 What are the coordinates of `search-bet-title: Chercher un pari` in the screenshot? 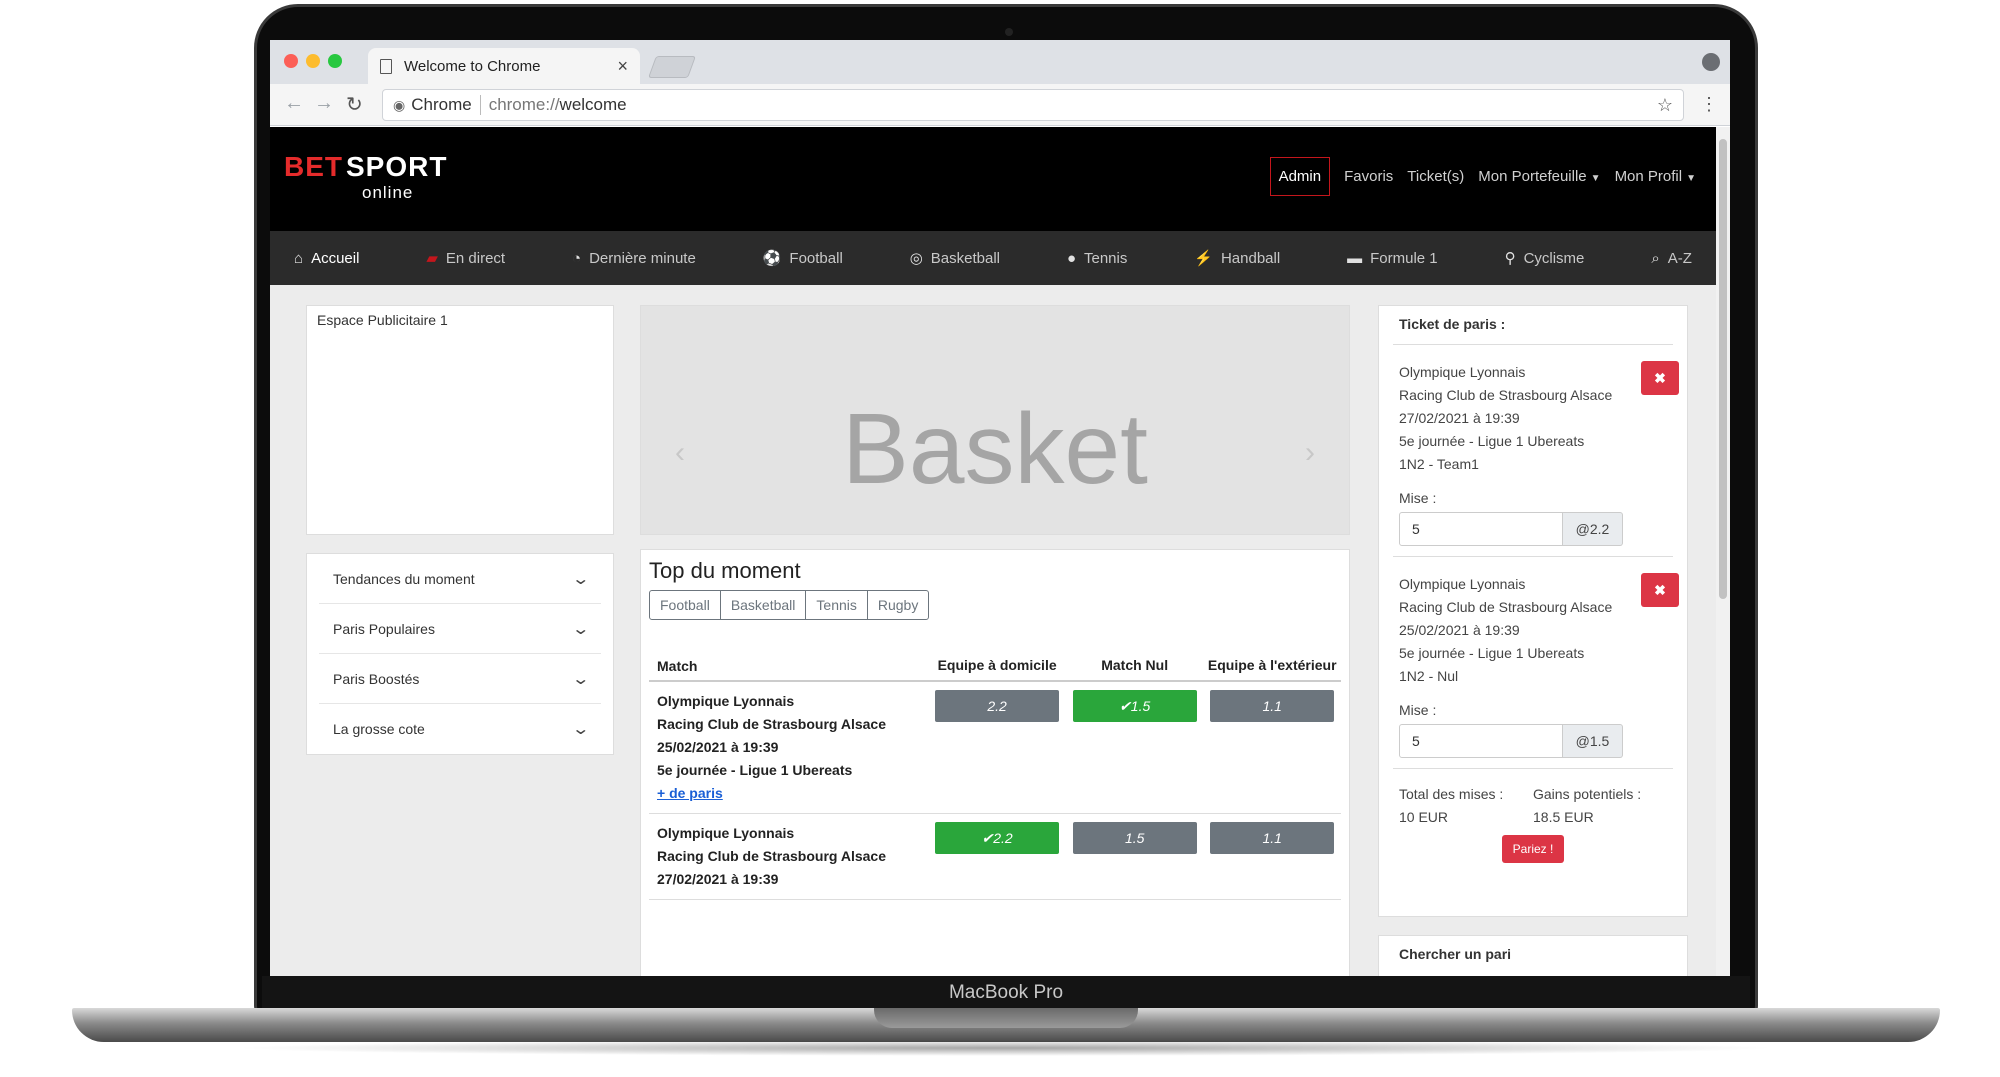 It's located at (1455, 954).